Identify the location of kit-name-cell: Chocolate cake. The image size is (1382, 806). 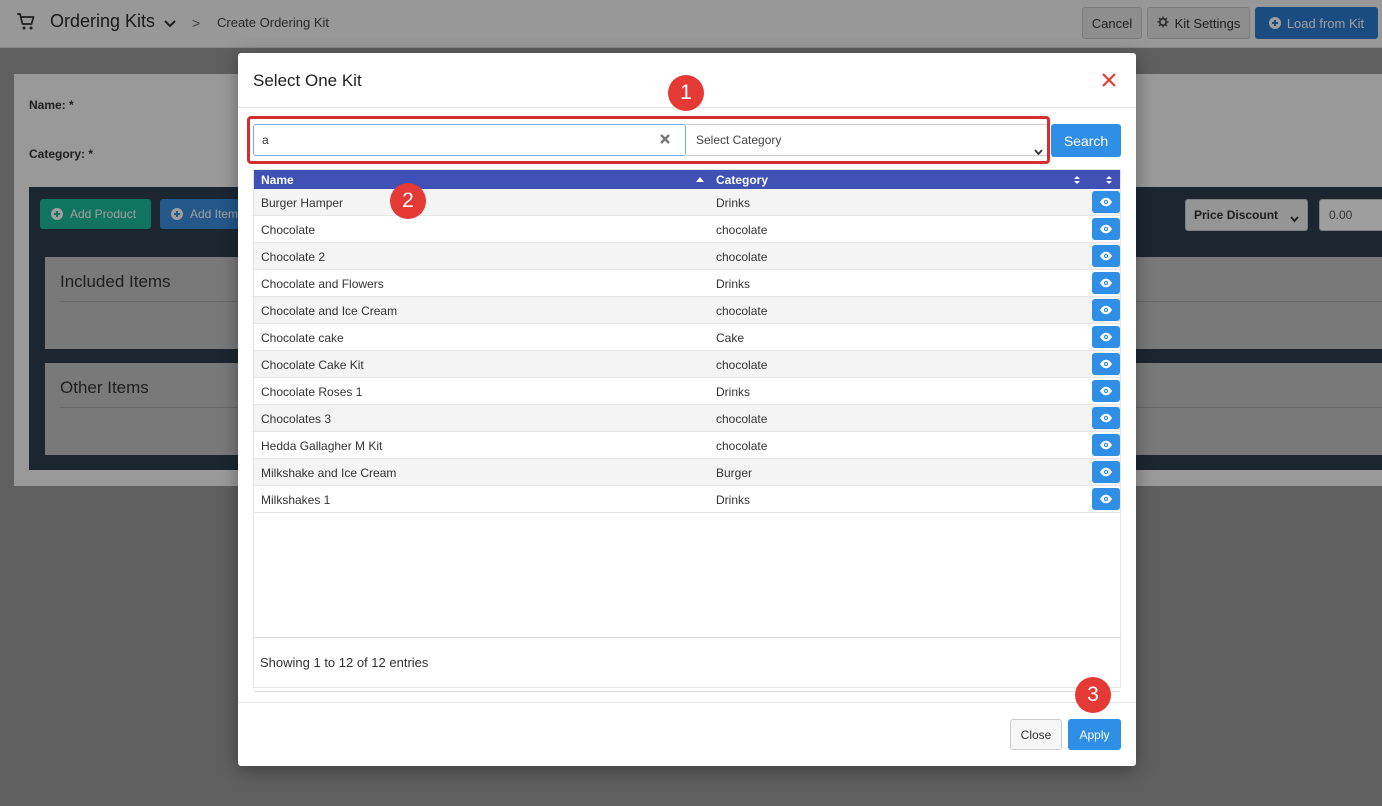
(302, 338).